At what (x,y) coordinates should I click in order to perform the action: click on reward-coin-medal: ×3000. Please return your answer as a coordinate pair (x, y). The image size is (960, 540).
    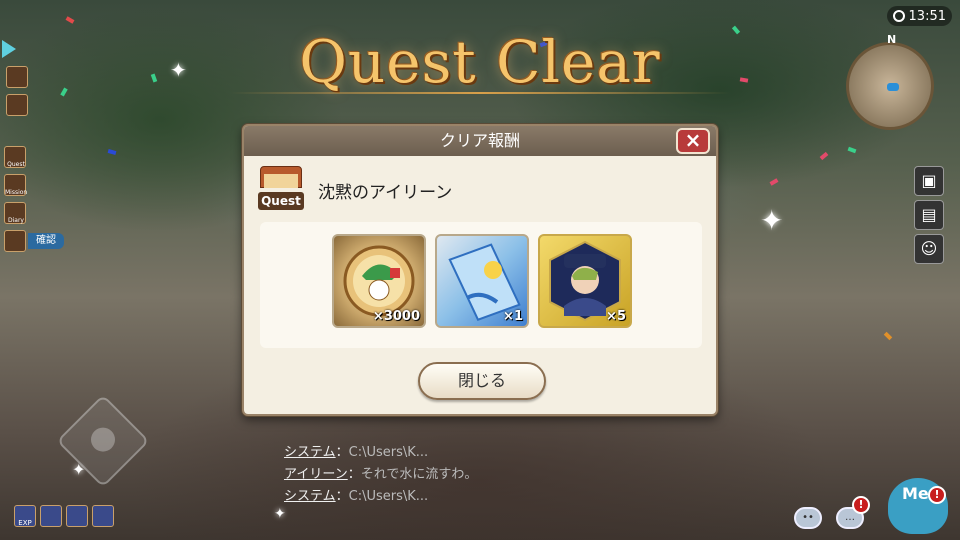
    Looking at the image, I should click on (379, 281).